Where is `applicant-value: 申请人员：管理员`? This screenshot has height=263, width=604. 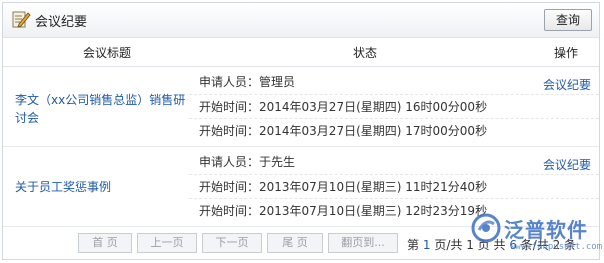
applicant-value: 申请人员：管理员 is located at coordinates (247, 82).